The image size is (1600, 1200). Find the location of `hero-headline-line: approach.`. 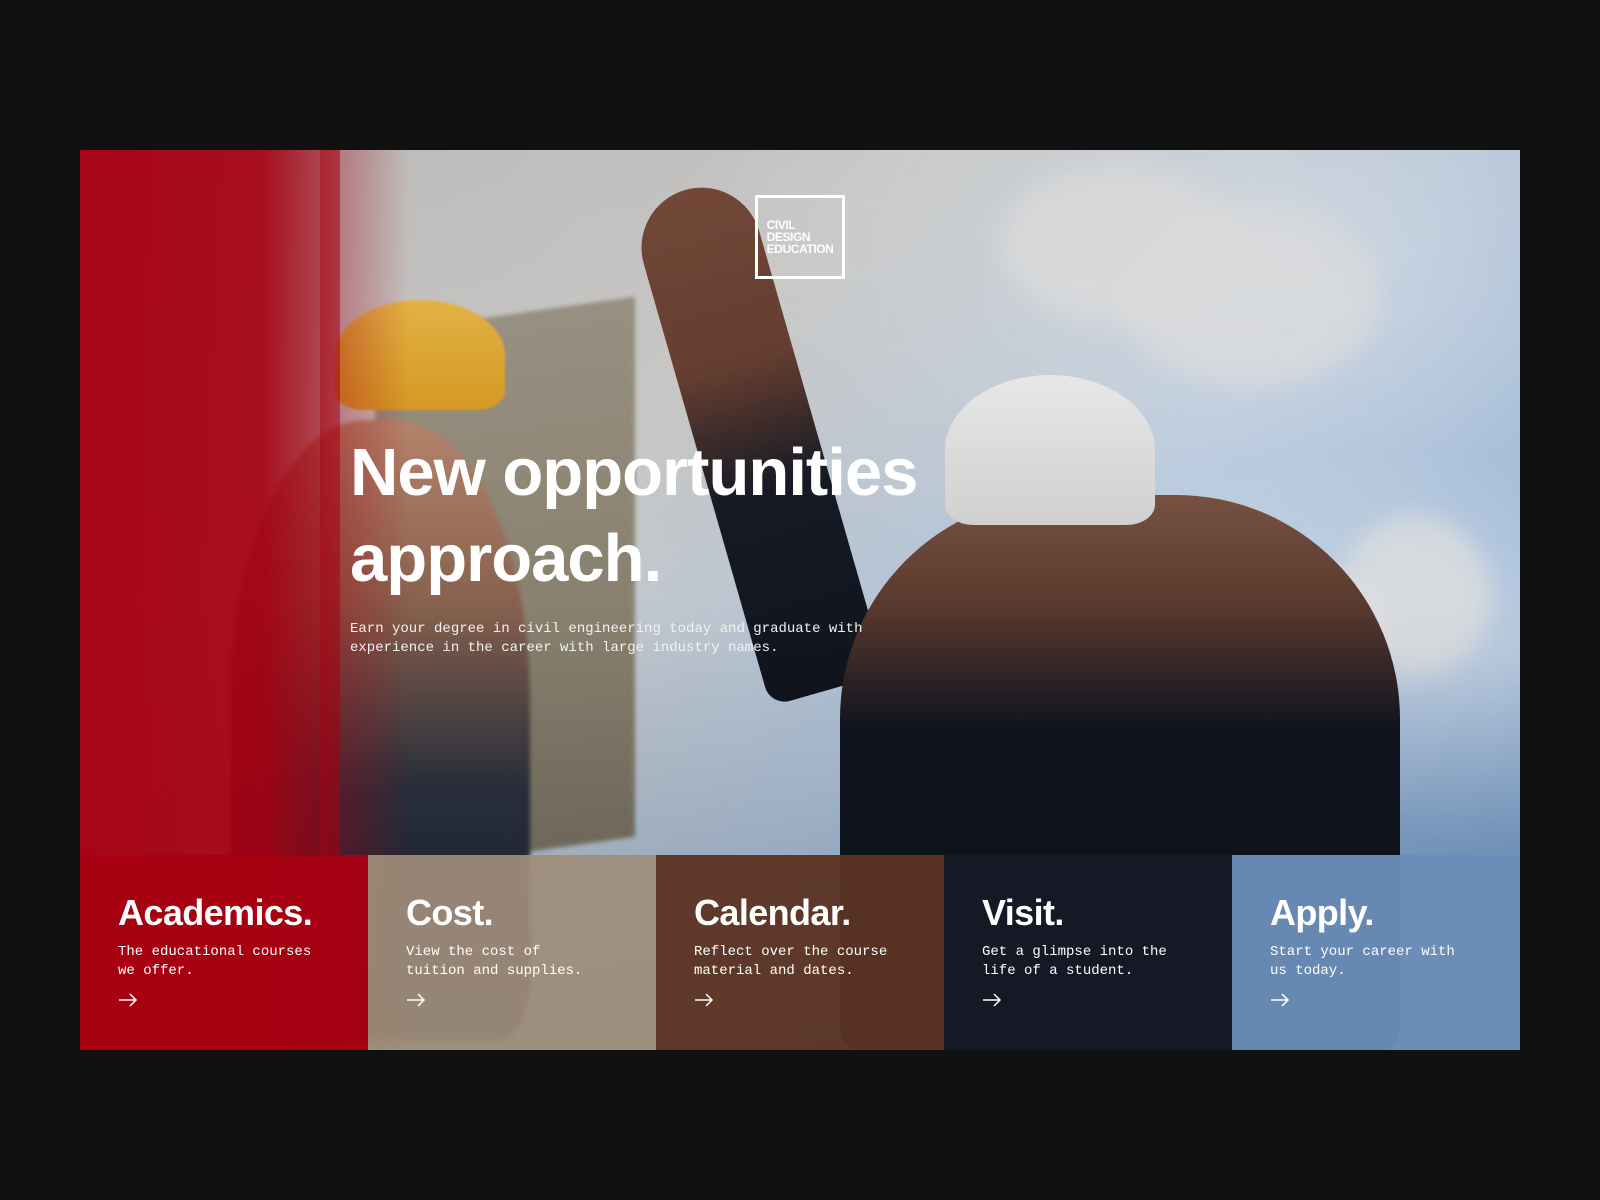

hero-headline-line: approach. is located at coordinates (506, 558).